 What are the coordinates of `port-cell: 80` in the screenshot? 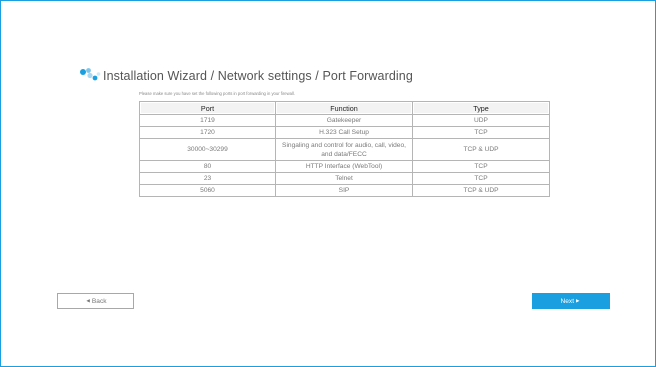 It's located at (207, 166).